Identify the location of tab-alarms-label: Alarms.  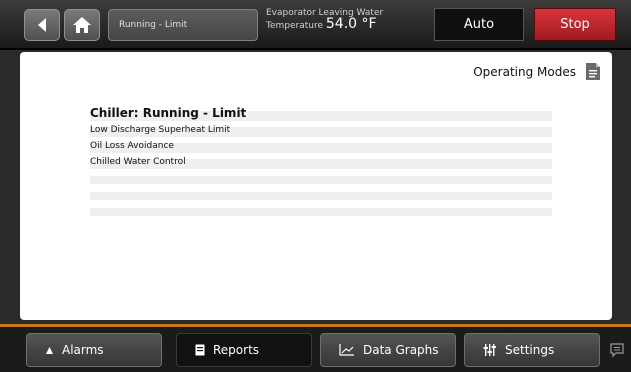
(83, 350).